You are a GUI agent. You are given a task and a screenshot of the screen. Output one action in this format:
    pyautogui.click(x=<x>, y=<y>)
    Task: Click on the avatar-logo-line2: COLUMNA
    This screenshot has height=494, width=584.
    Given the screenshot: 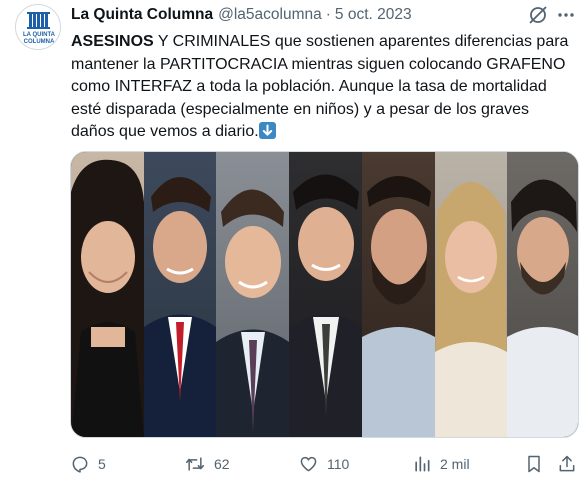 What is the action you would take?
    pyautogui.click(x=39, y=42)
    